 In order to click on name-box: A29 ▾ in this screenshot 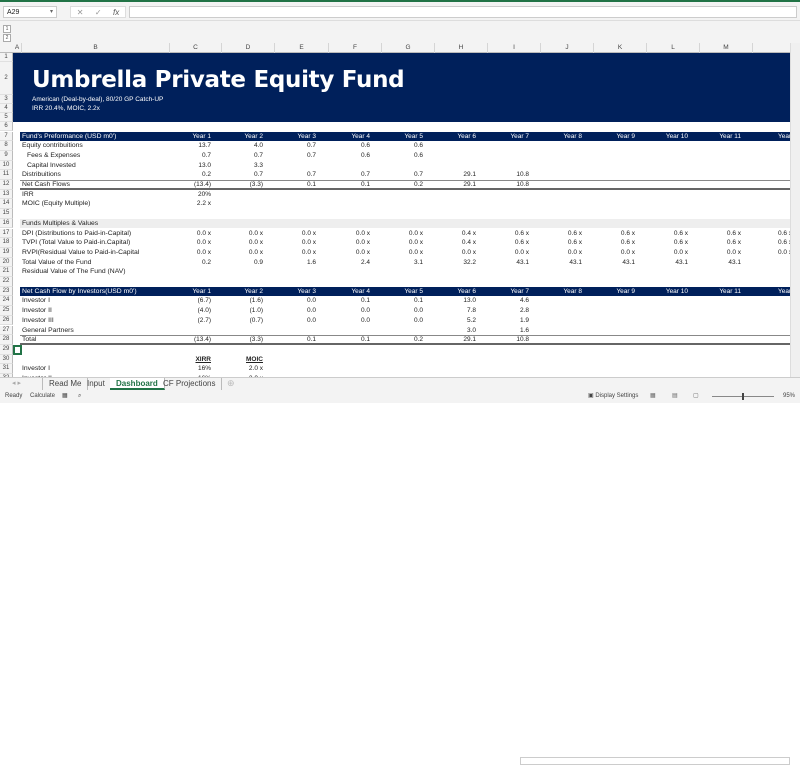, I will do `click(30, 12)`.